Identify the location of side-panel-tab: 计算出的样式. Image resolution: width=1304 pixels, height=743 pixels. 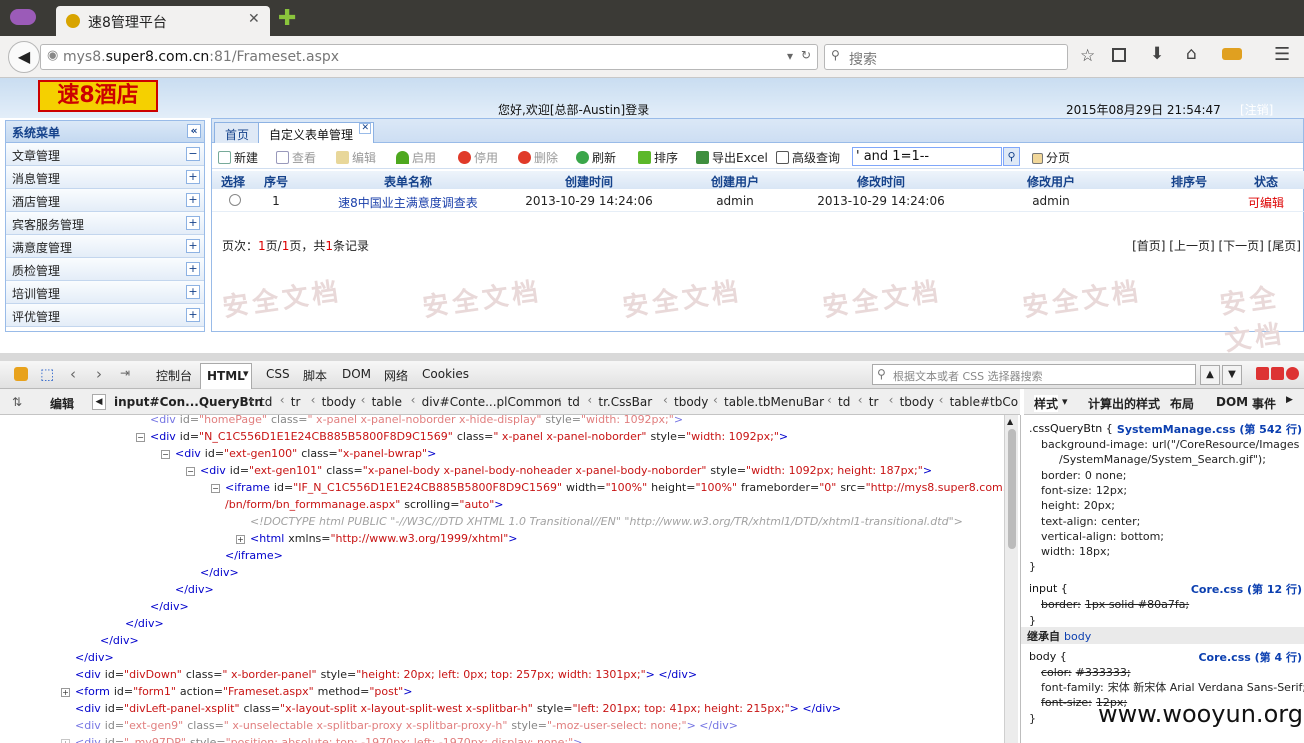
(1124, 403).